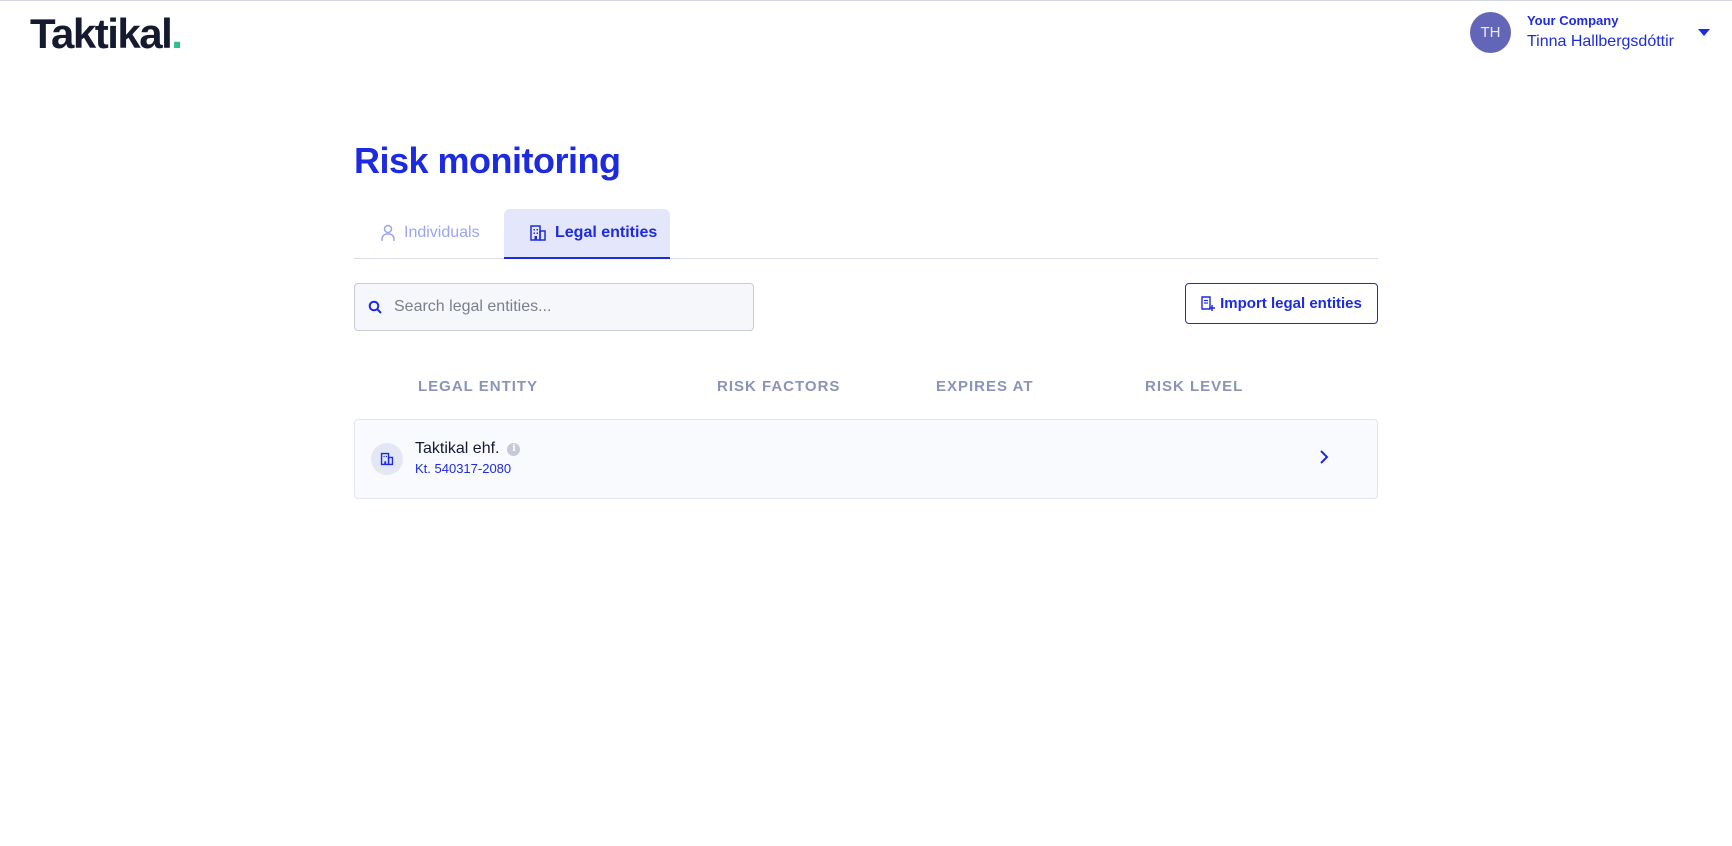  Describe the element at coordinates (487, 160) in the screenshot. I see `page-title: Risk monitoring` at that location.